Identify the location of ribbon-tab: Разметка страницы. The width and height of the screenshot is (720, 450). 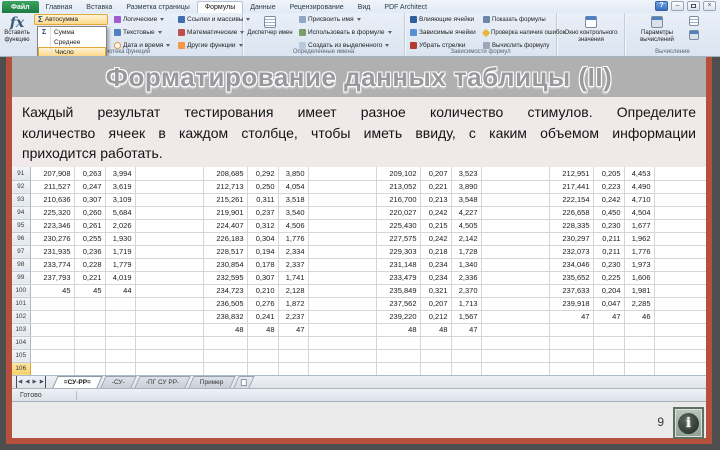
(158, 7).